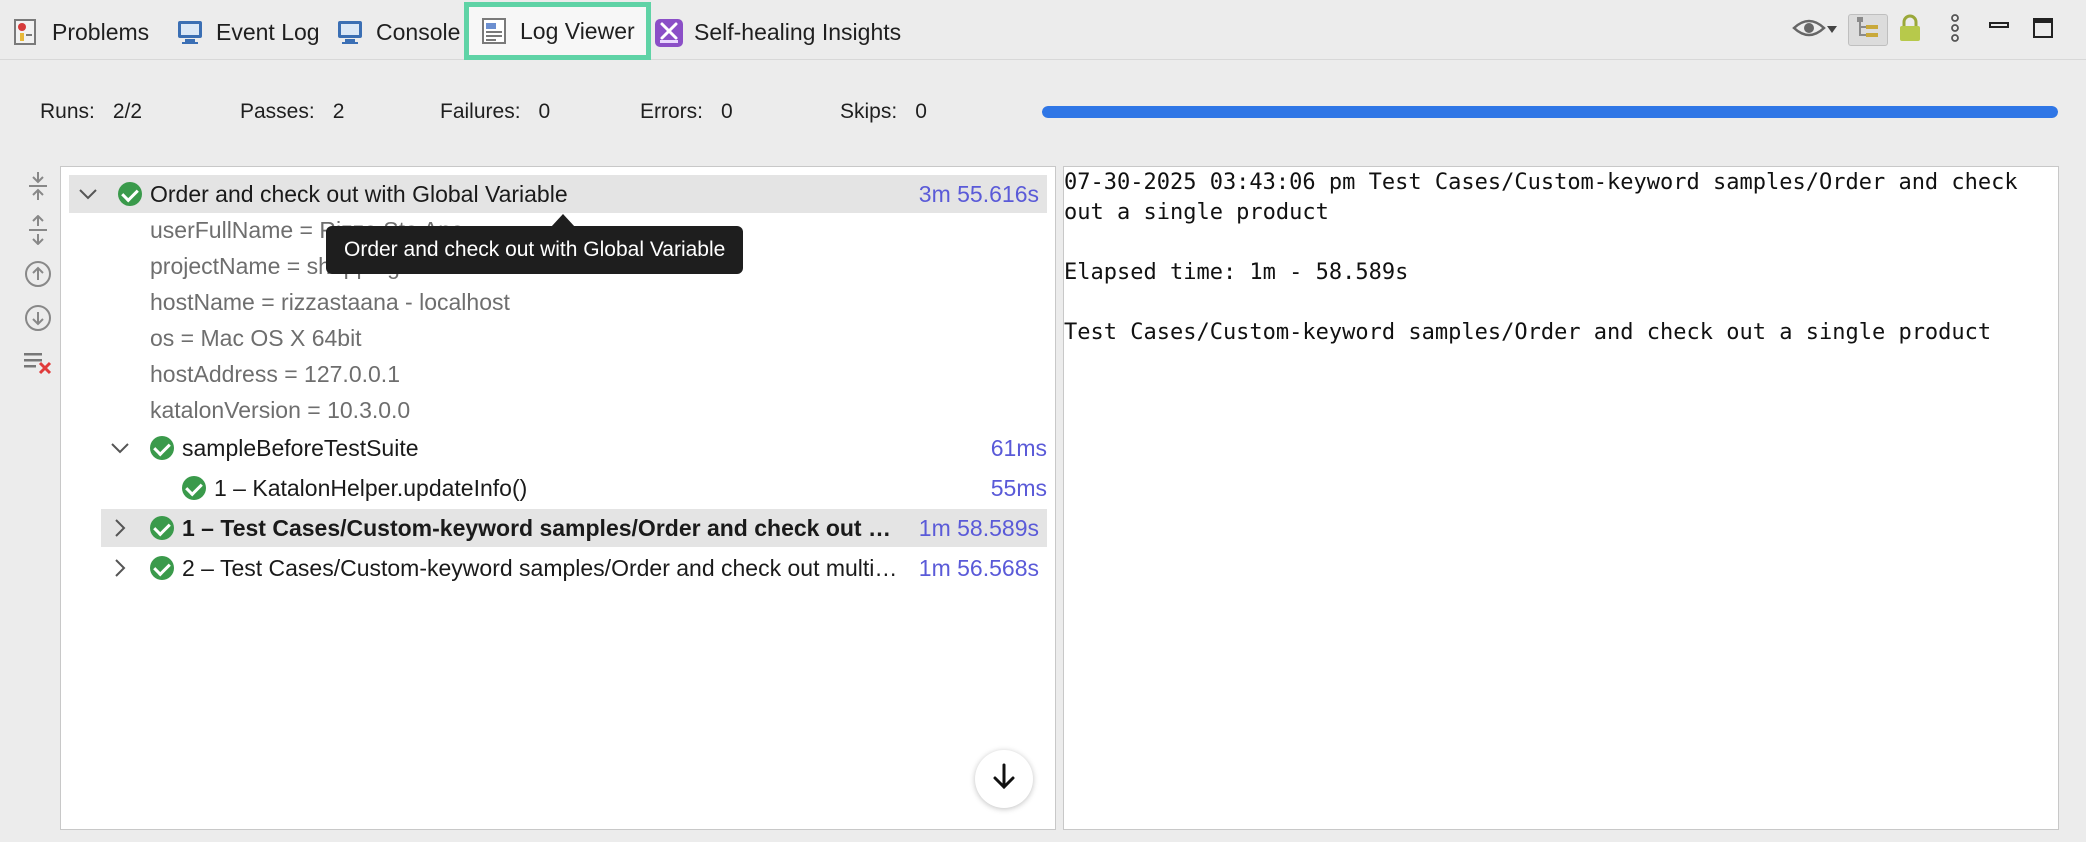 This screenshot has width=2086, height=842. I want to click on failures-value: 0, so click(544, 111).